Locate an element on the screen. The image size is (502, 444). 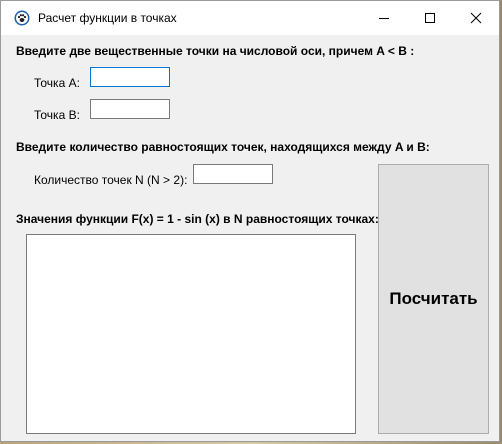
close-button is located at coordinates (476, 18).